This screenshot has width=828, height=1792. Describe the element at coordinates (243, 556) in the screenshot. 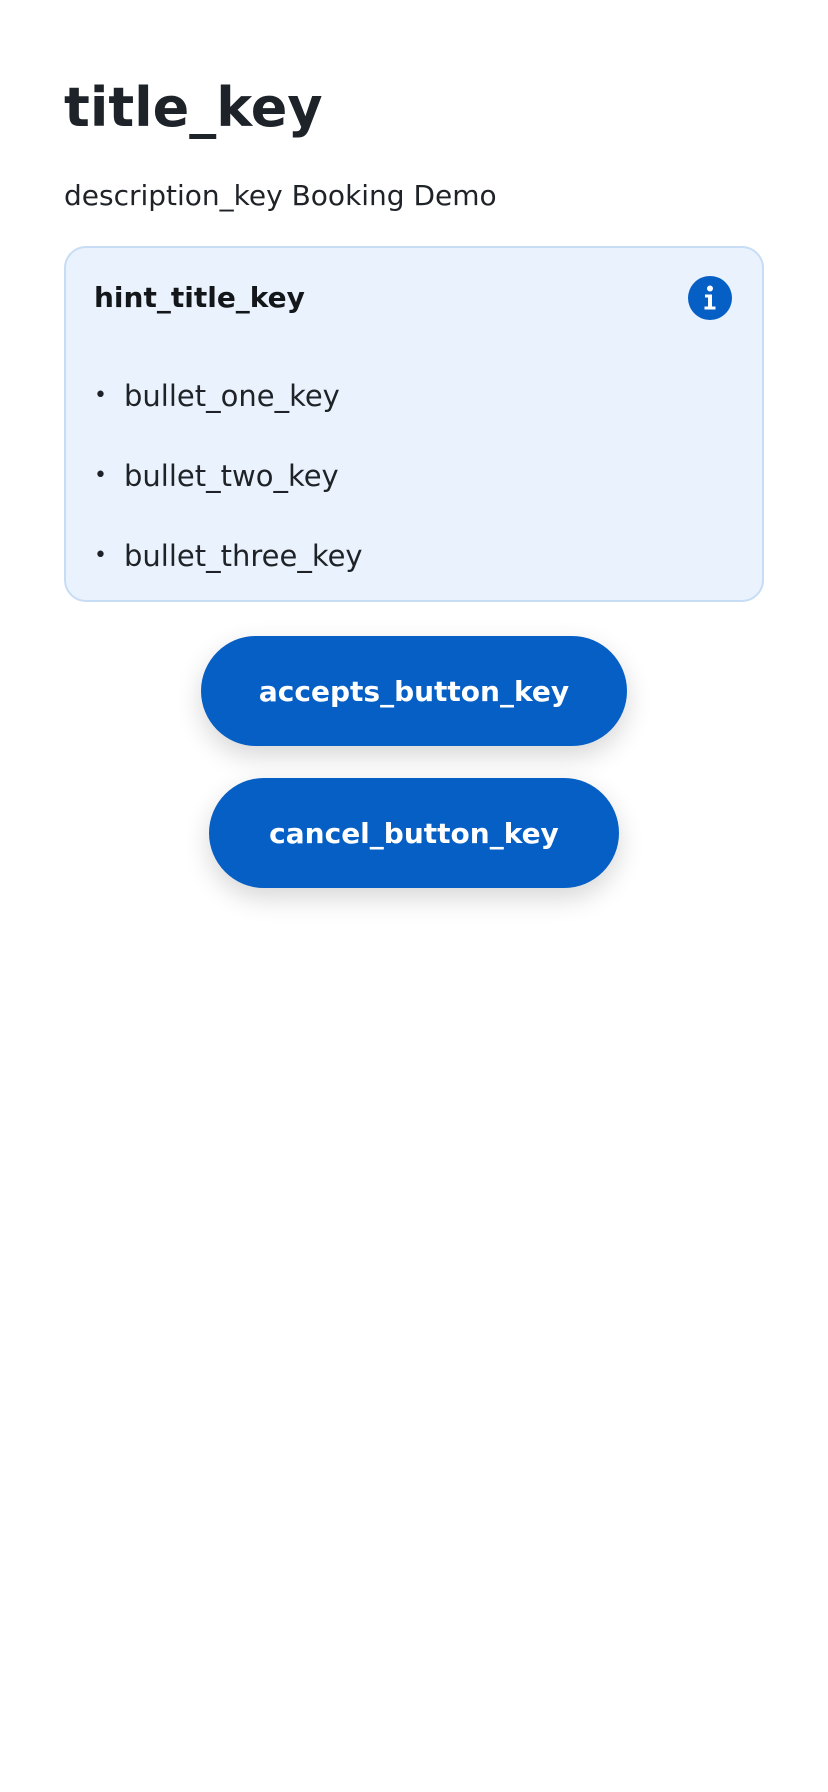

I see `bullet-text: bullet_three_key` at that location.